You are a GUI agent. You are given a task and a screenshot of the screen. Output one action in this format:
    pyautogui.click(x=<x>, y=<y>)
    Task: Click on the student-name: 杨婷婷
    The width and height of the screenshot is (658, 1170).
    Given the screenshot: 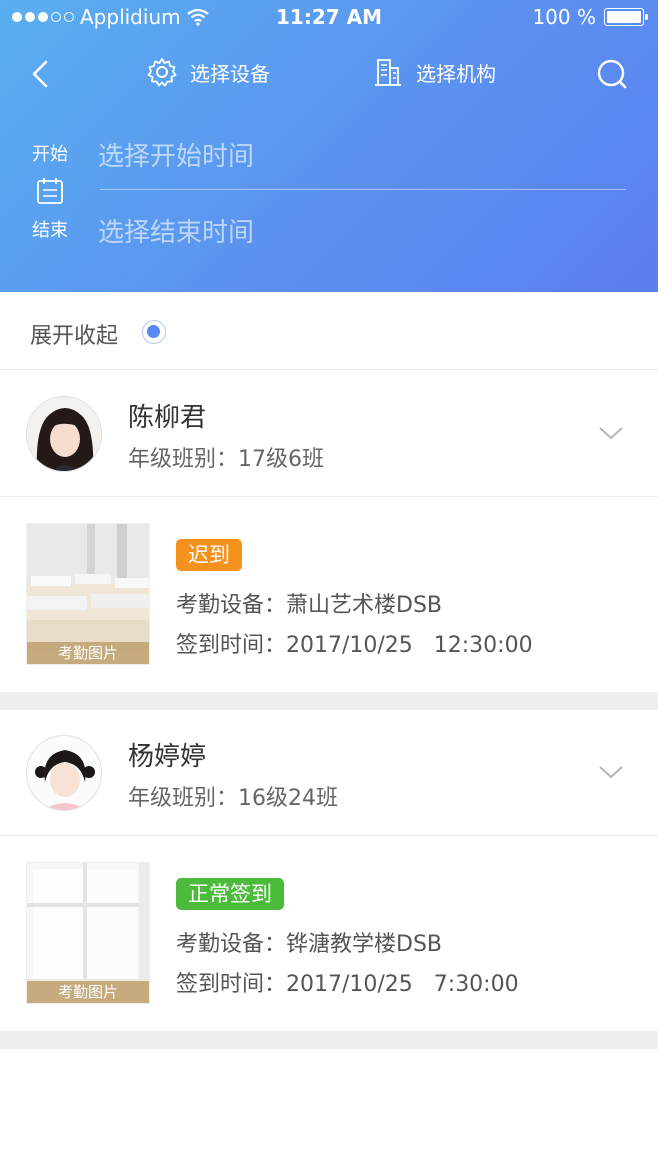 What is the action you would take?
    pyautogui.click(x=167, y=757)
    